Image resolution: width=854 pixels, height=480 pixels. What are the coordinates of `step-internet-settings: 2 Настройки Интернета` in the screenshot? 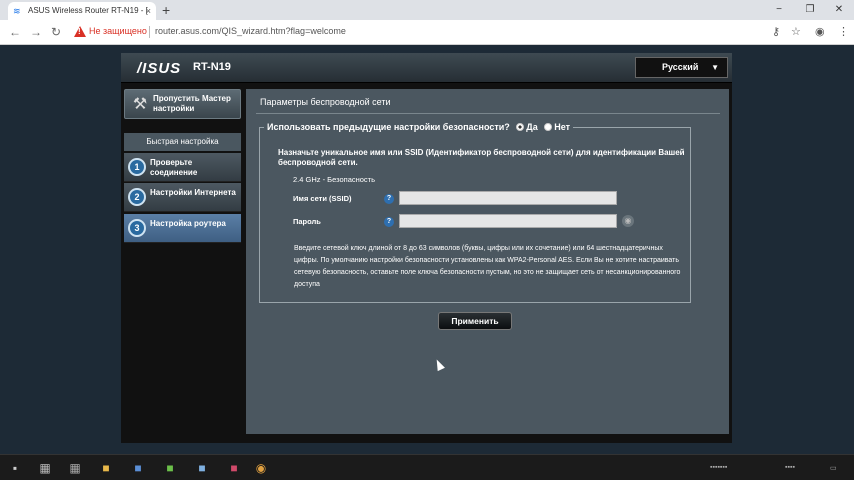 It's located at (182, 197).